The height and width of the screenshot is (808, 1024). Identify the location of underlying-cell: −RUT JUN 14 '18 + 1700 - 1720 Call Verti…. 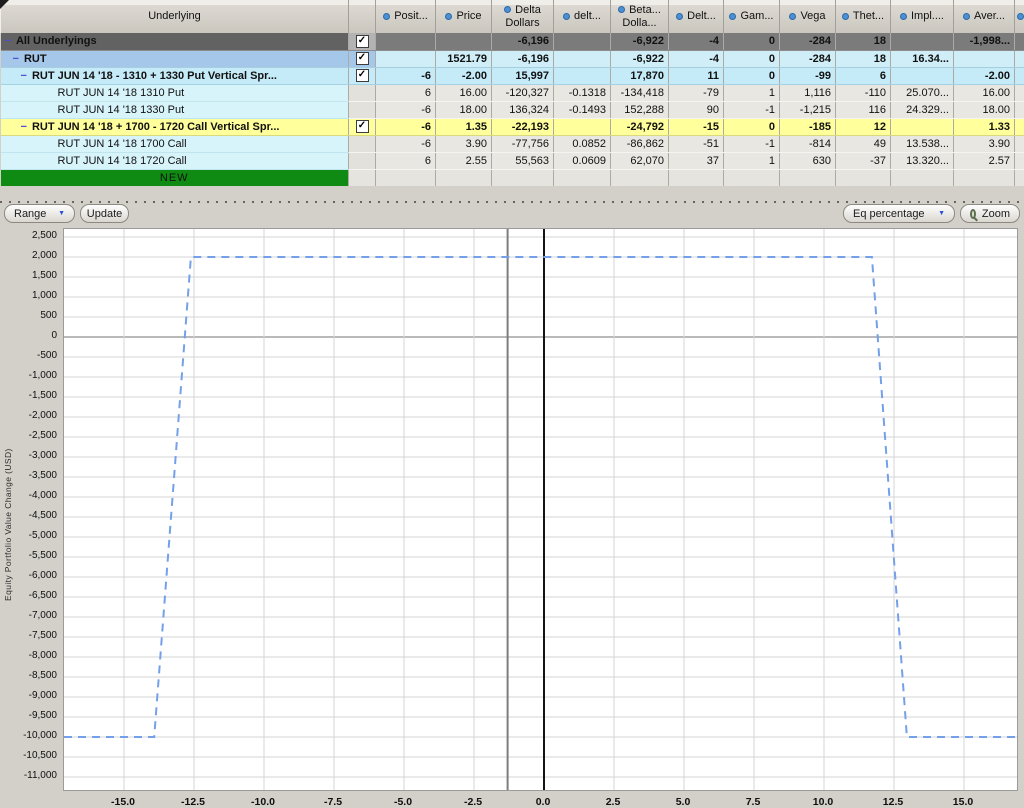
(175, 126).